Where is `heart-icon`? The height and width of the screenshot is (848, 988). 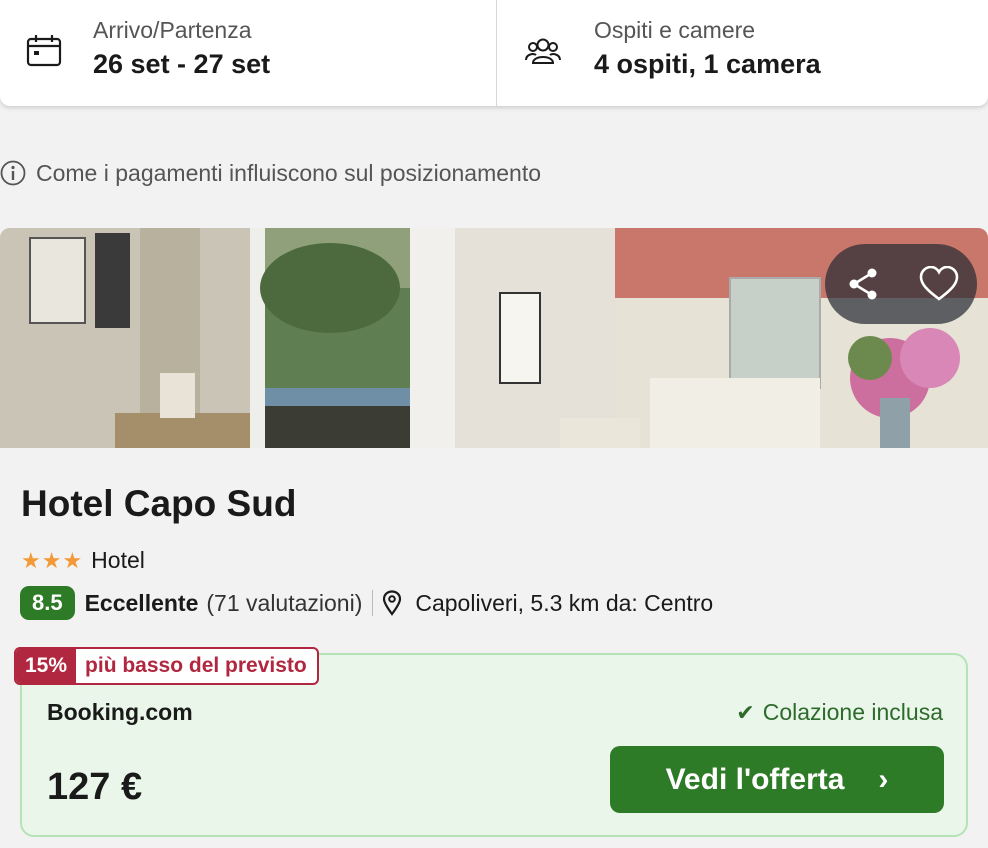
heart-icon is located at coordinates (939, 283).